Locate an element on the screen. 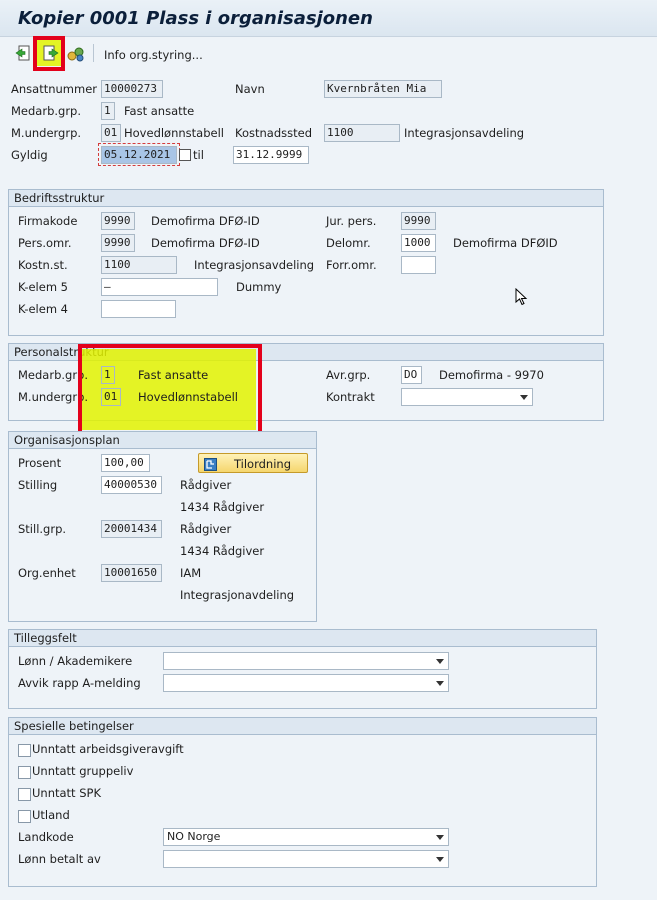  firmakode-field: 9990 is located at coordinates (118, 221).